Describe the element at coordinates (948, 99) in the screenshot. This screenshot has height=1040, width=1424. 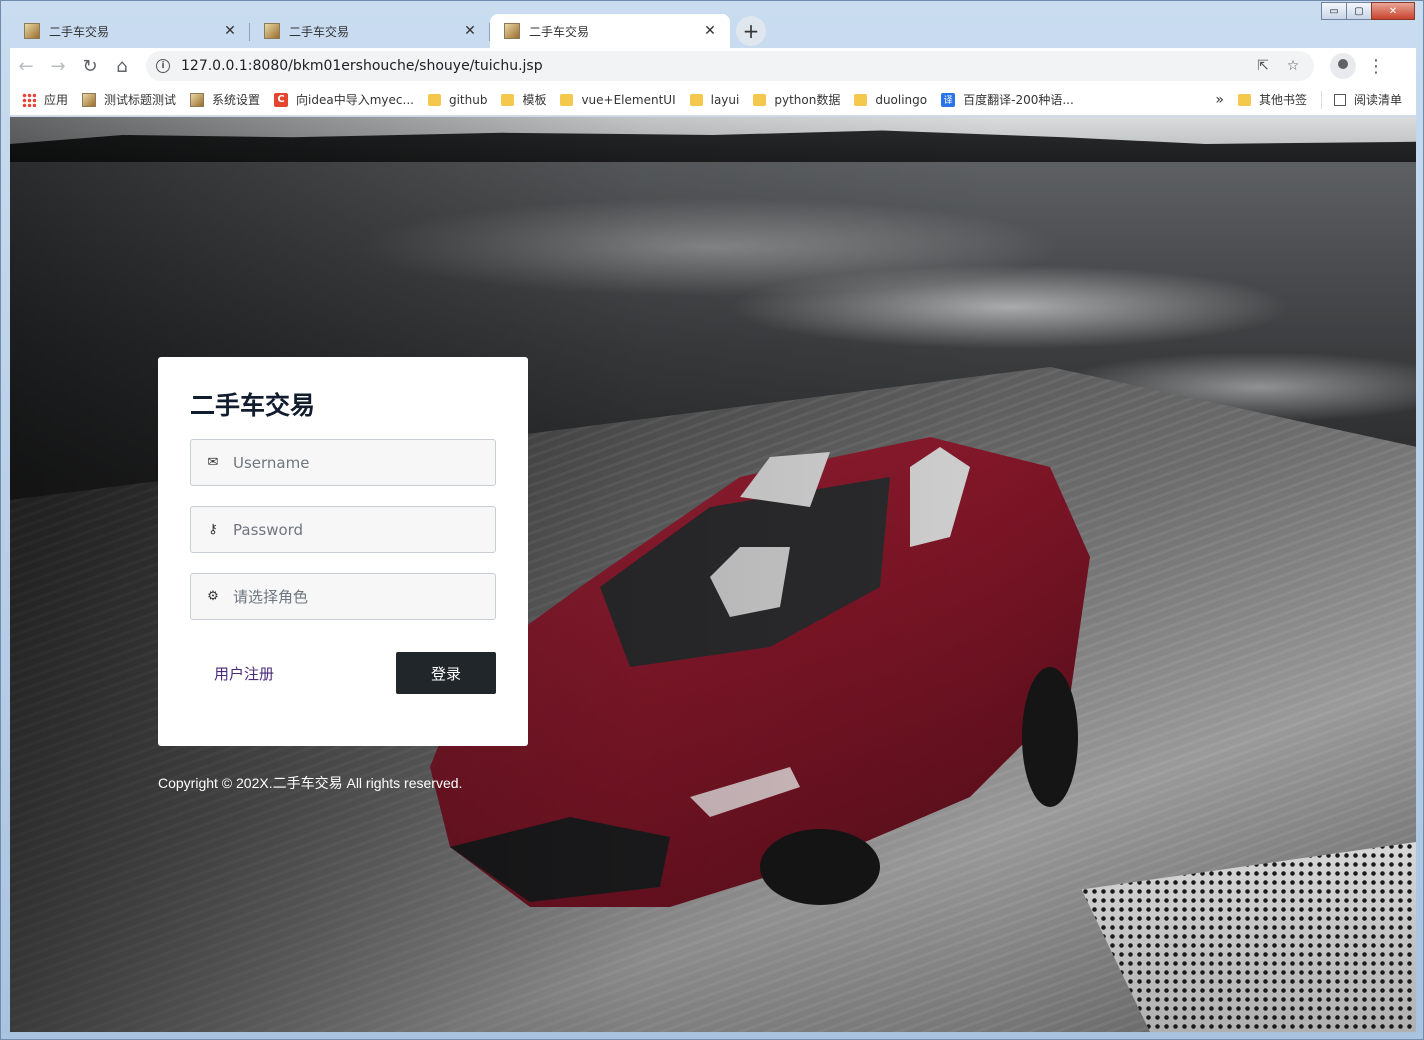
I see `translate-icon: 译` at that location.